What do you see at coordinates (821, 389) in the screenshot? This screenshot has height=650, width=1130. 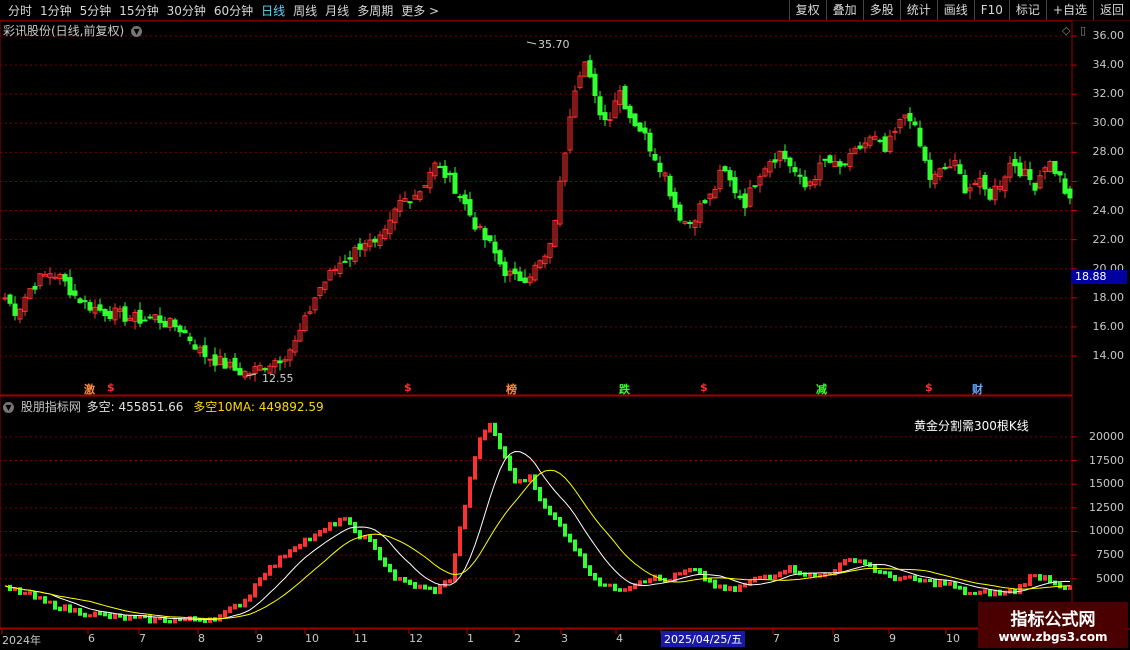 I see `event-marker: 减` at bounding box center [821, 389].